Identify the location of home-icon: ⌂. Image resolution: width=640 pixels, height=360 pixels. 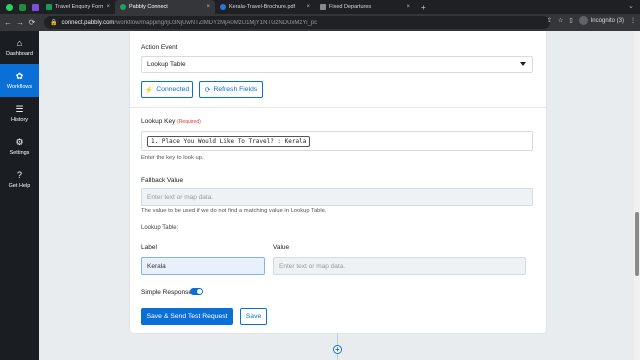
(19, 42).